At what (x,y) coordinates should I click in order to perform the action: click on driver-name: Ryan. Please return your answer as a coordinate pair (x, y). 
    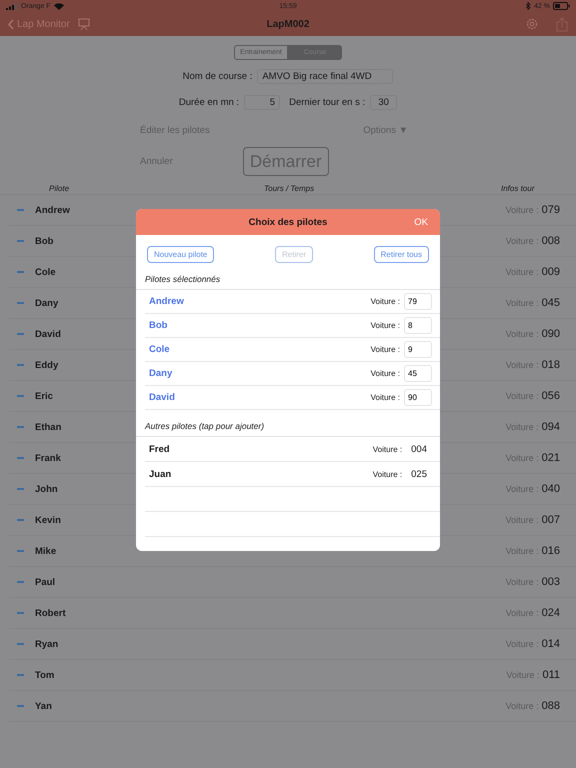
    Looking at the image, I should click on (46, 644).